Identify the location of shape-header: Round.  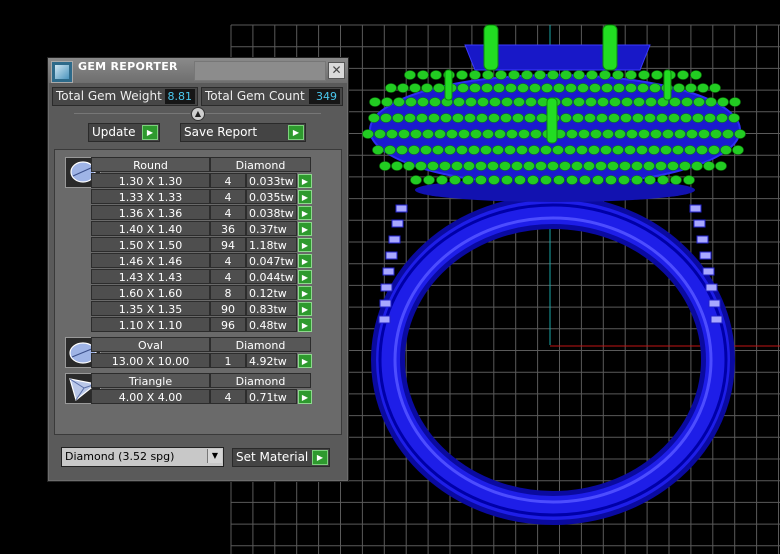
(150, 164).